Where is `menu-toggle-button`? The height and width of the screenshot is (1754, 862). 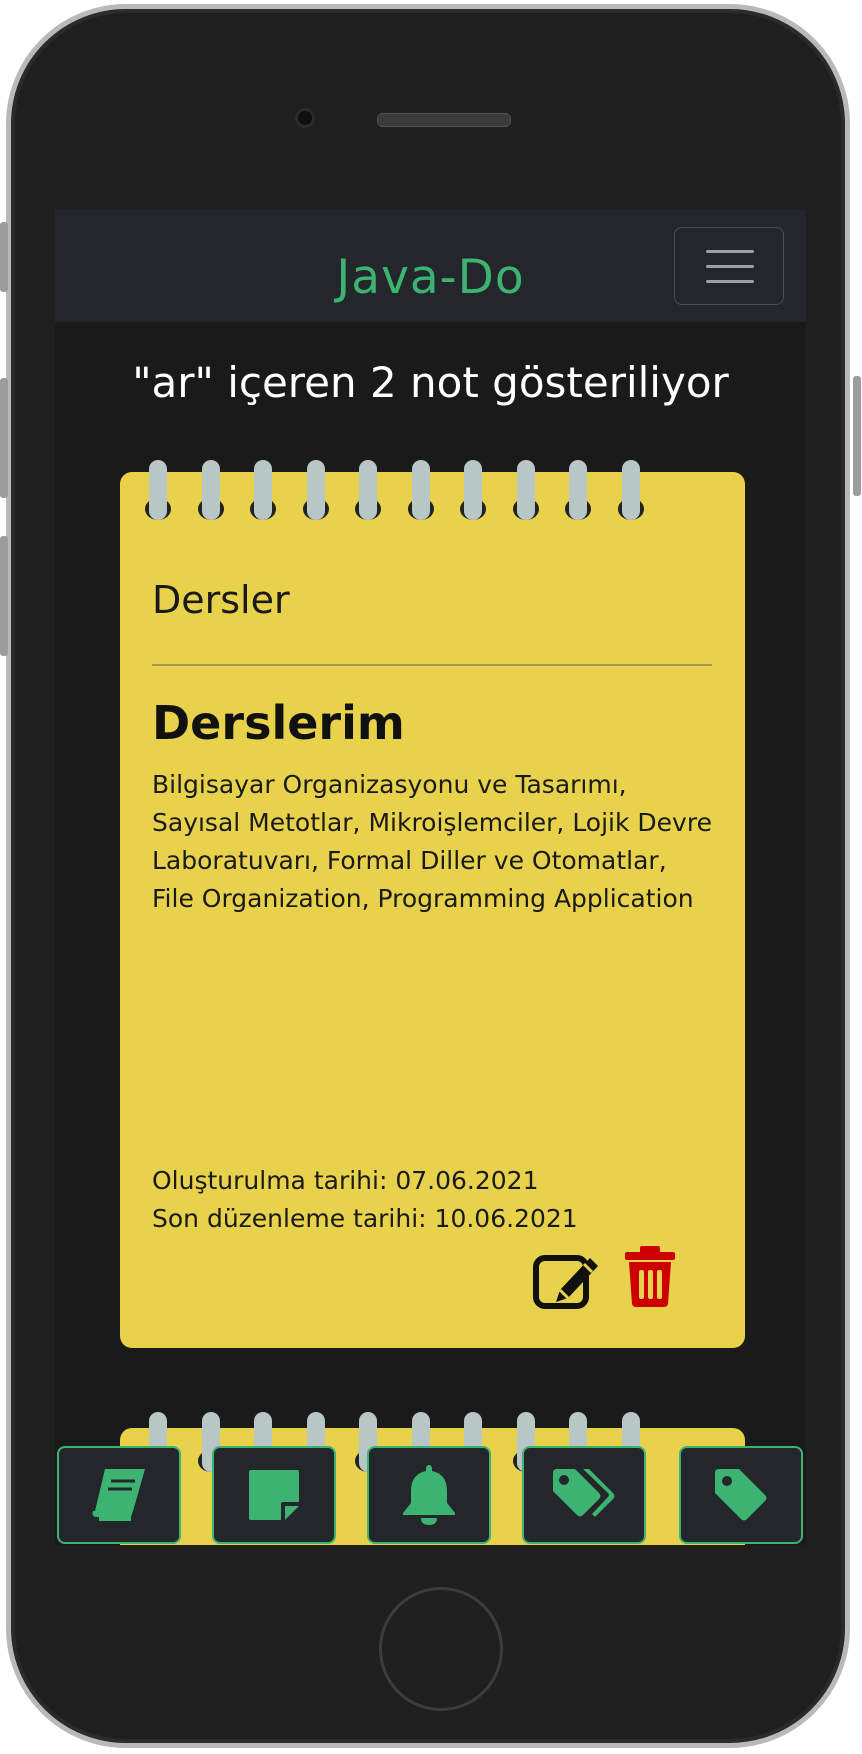 menu-toggle-button is located at coordinates (729, 266).